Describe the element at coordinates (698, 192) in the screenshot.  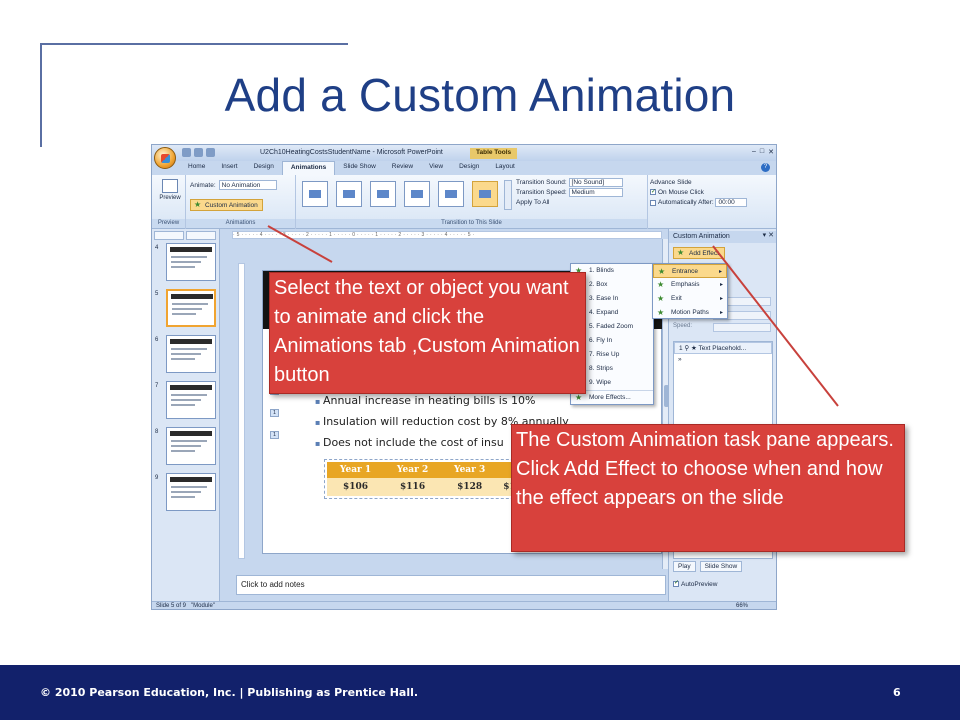
I see `on-mouse-click-option: On Mouse Click` at that location.